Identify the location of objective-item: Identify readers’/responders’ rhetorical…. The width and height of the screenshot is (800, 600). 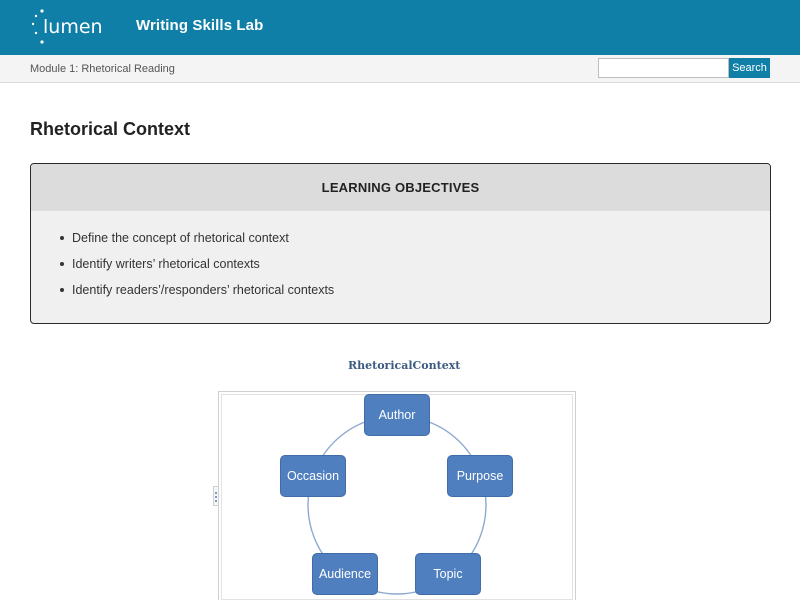
(415, 294).